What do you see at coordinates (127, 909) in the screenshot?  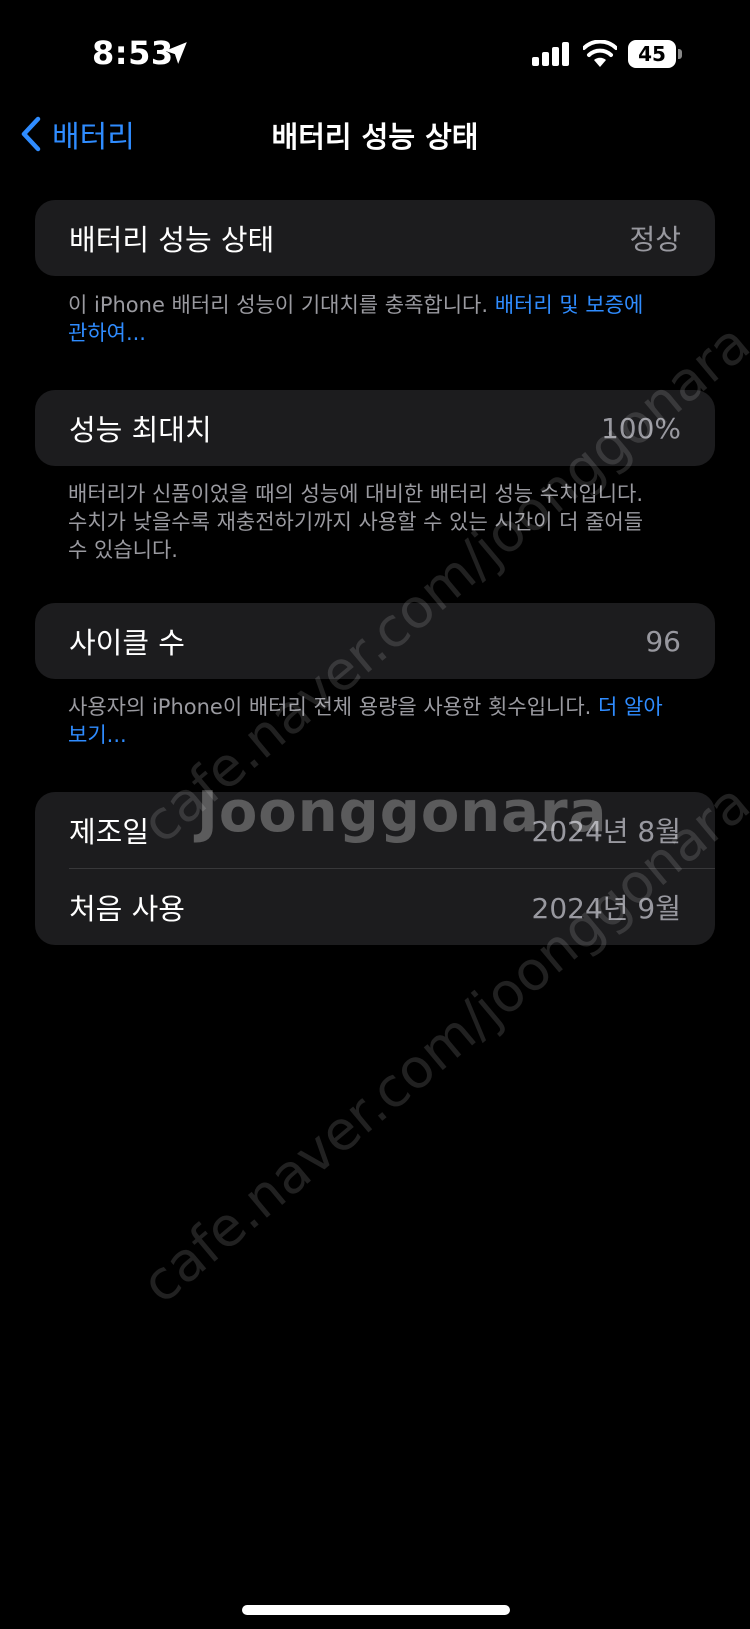 I see `first-use-label: 처음 사용` at bounding box center [127, 909].